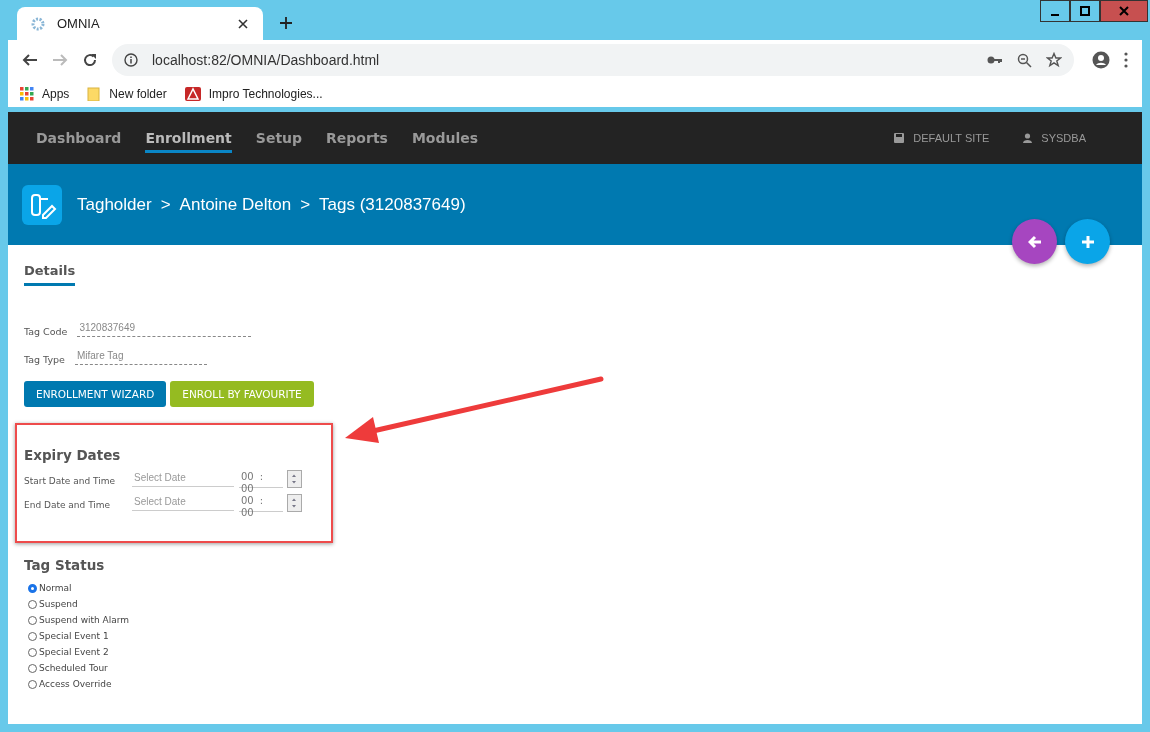  Describe the element at coordinates (90, 60) in the screenshot. I see `reload-icon` at that location.